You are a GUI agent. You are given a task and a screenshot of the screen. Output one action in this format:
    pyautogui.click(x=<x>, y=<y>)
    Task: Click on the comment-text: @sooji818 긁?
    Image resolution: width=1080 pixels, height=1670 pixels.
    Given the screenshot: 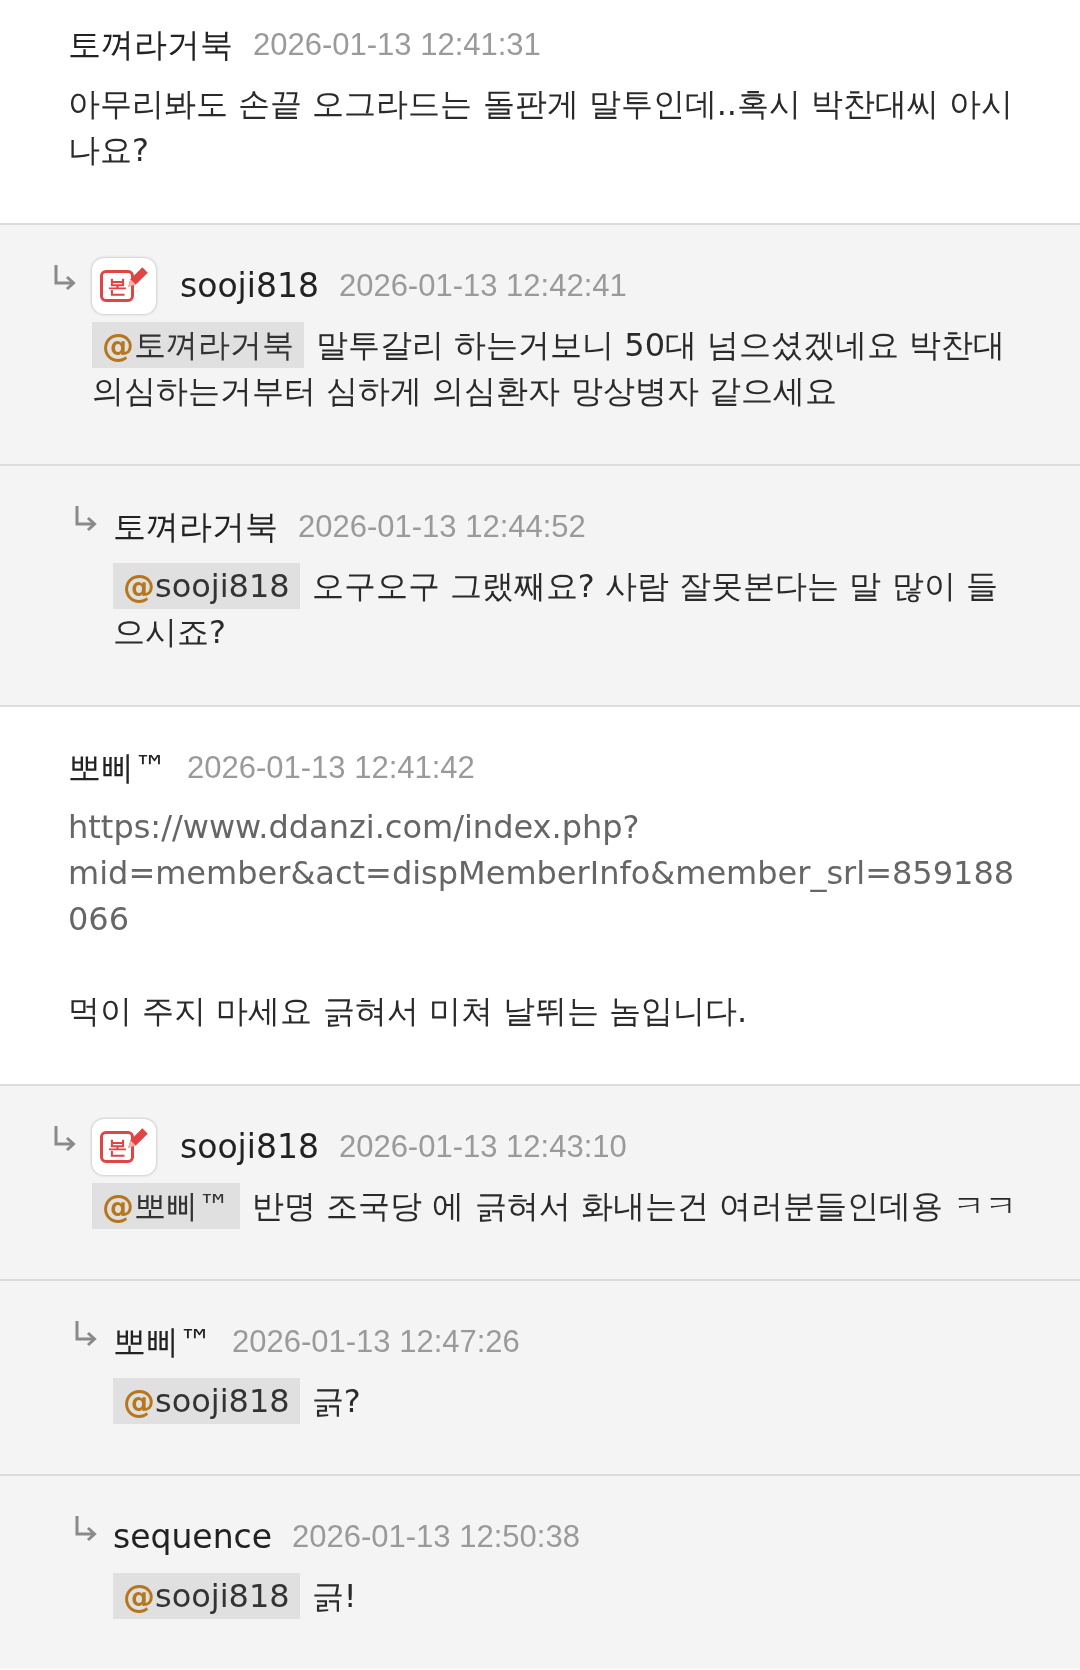 What is the action you would take?
    pyautogui.click(x=566, y=1401)
    